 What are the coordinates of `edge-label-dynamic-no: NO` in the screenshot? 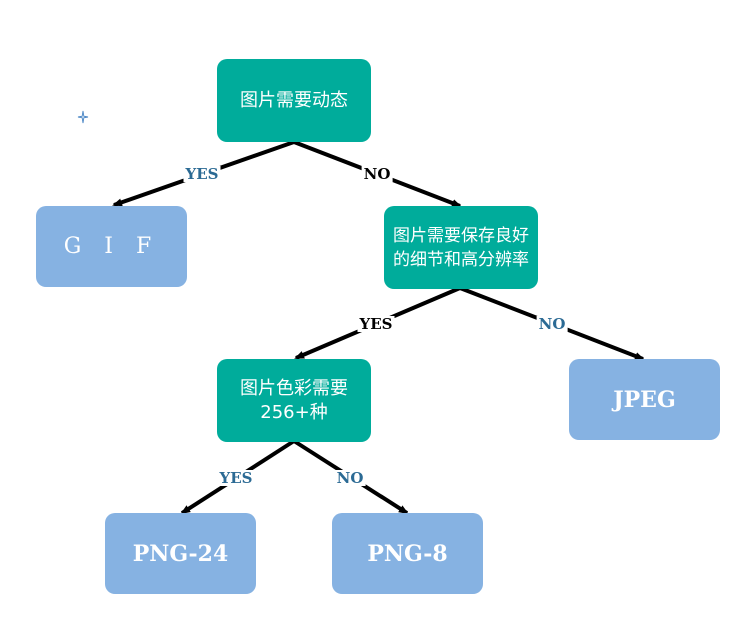 It's located at (377, 174).